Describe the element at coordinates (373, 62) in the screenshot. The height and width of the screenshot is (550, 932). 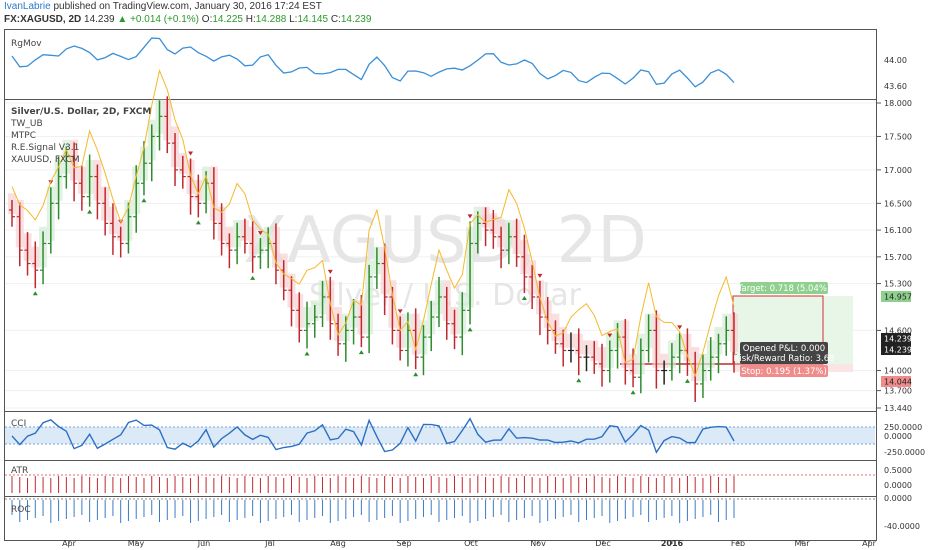
I see `rgmov-line` at that location.